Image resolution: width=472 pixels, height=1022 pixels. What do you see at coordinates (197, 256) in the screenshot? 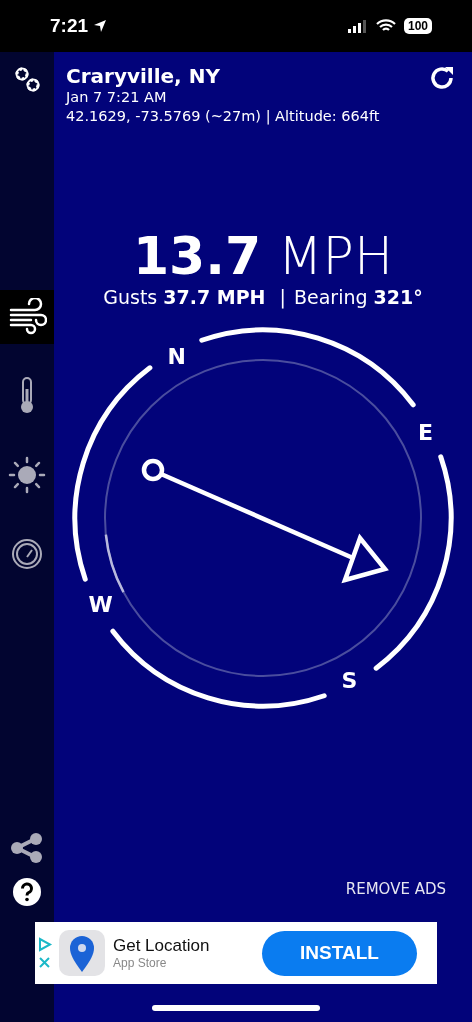
I see `wind-speed-value: 13.7` at bounding box center [197, 256].